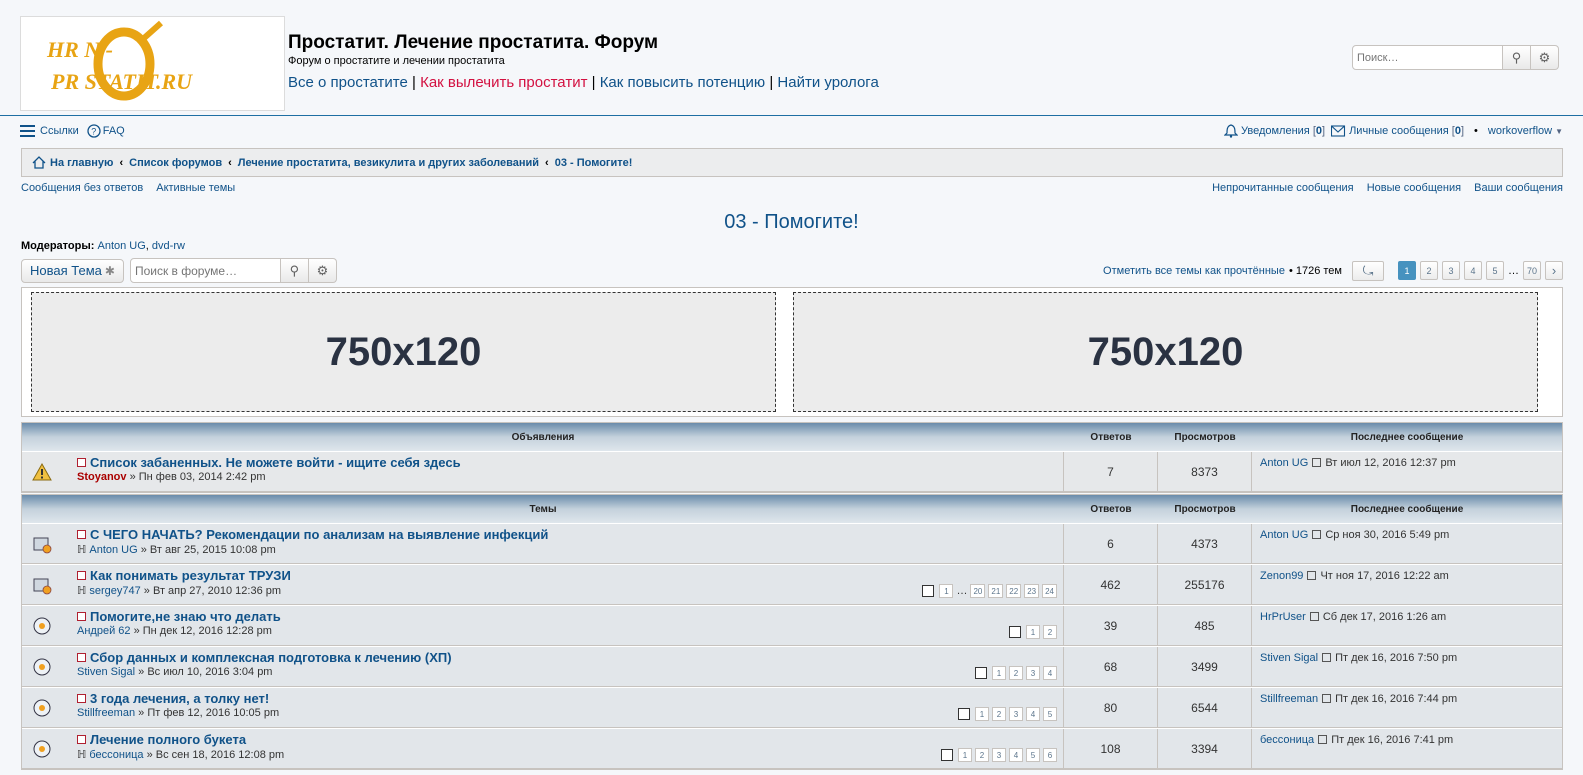  What do you see at coordinates (116, 755) in the screenshot?
I see `topic-author: бессоница` at bounding box center [116, 755].